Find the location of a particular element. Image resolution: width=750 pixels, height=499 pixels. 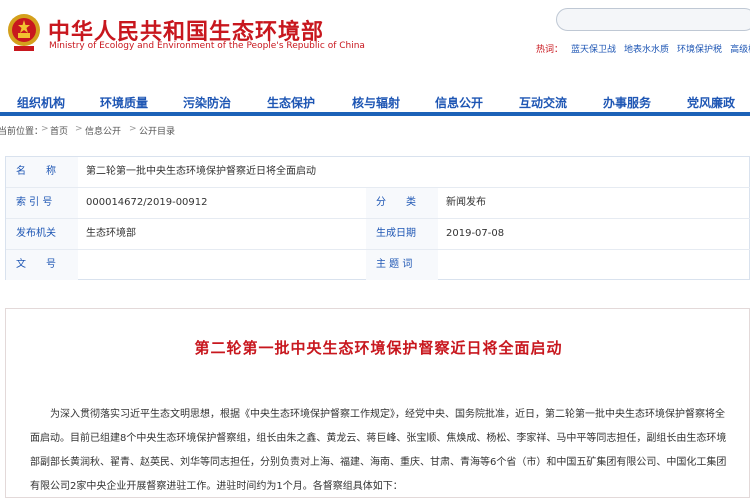

name-value: 第二轮第一批中央生态环境保护督察近日将全面启动 is located at coordinates (201, 171).